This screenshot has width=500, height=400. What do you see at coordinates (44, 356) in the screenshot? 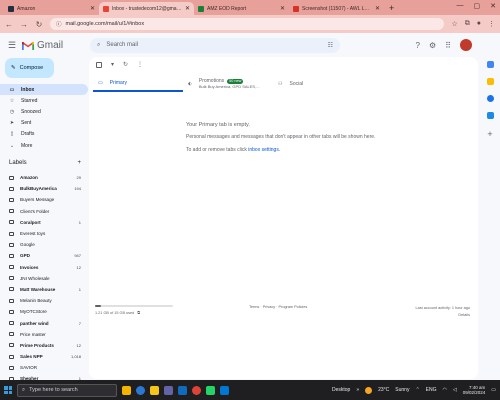
I see `label-item: Sales NPP 1,018` at bounding box center [44, 356].